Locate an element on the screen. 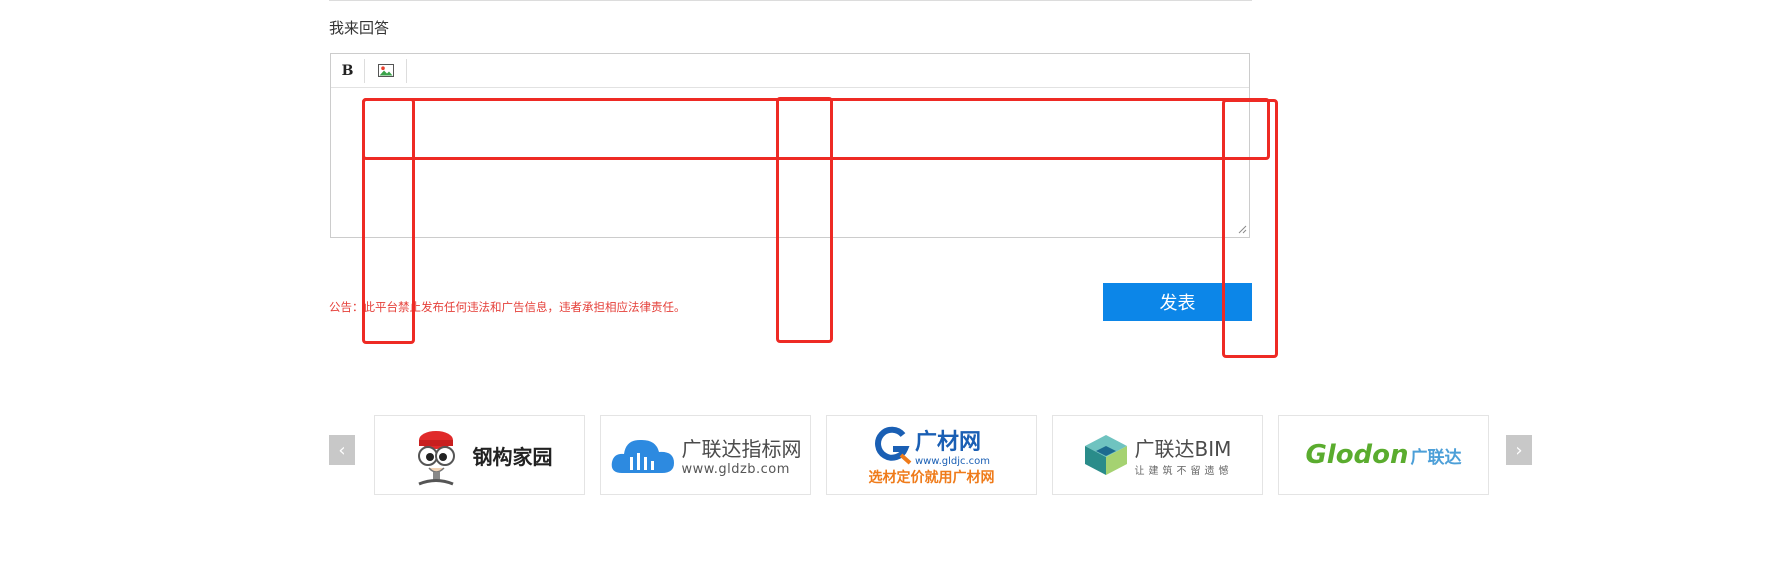  partner-slogan: 让建筑不留遗憾 is located at coordinates (1183, 471).